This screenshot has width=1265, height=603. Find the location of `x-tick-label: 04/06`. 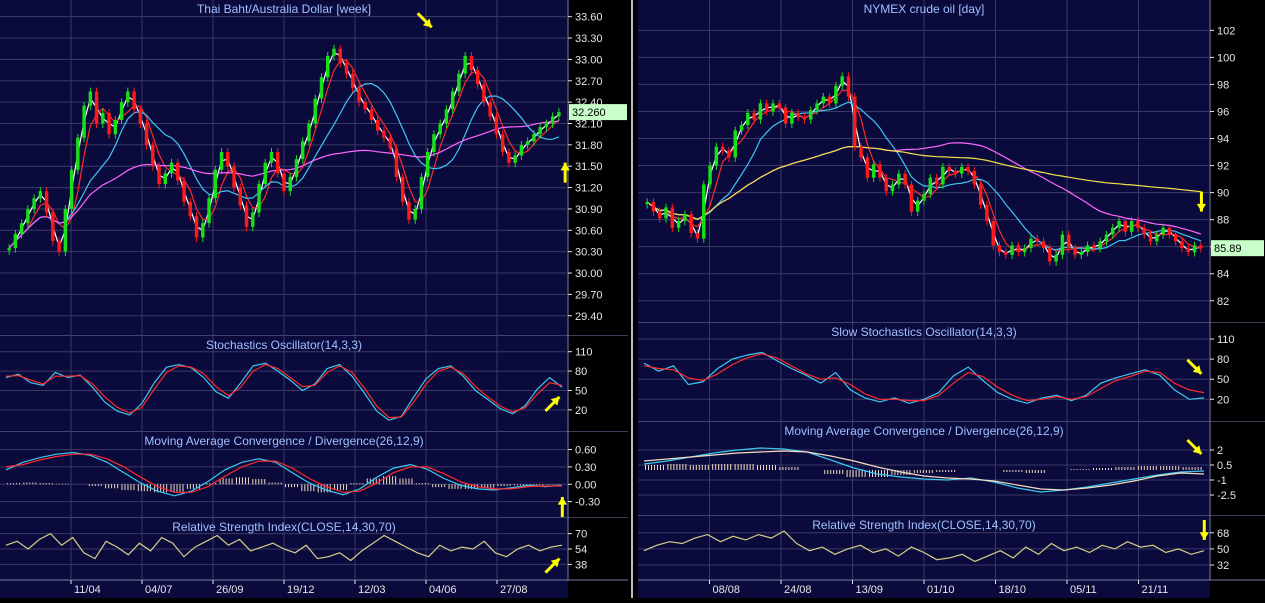

x-tick-label: 04/06 is located at coordinates (443, 590).